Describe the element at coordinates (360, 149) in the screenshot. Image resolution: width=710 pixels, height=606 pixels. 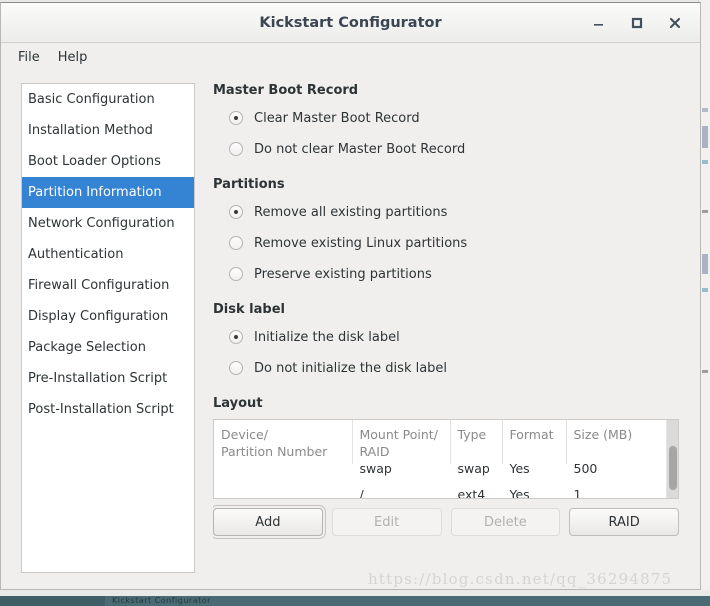
I see `radio-label: Do not clear Master Boot Record` at that location.